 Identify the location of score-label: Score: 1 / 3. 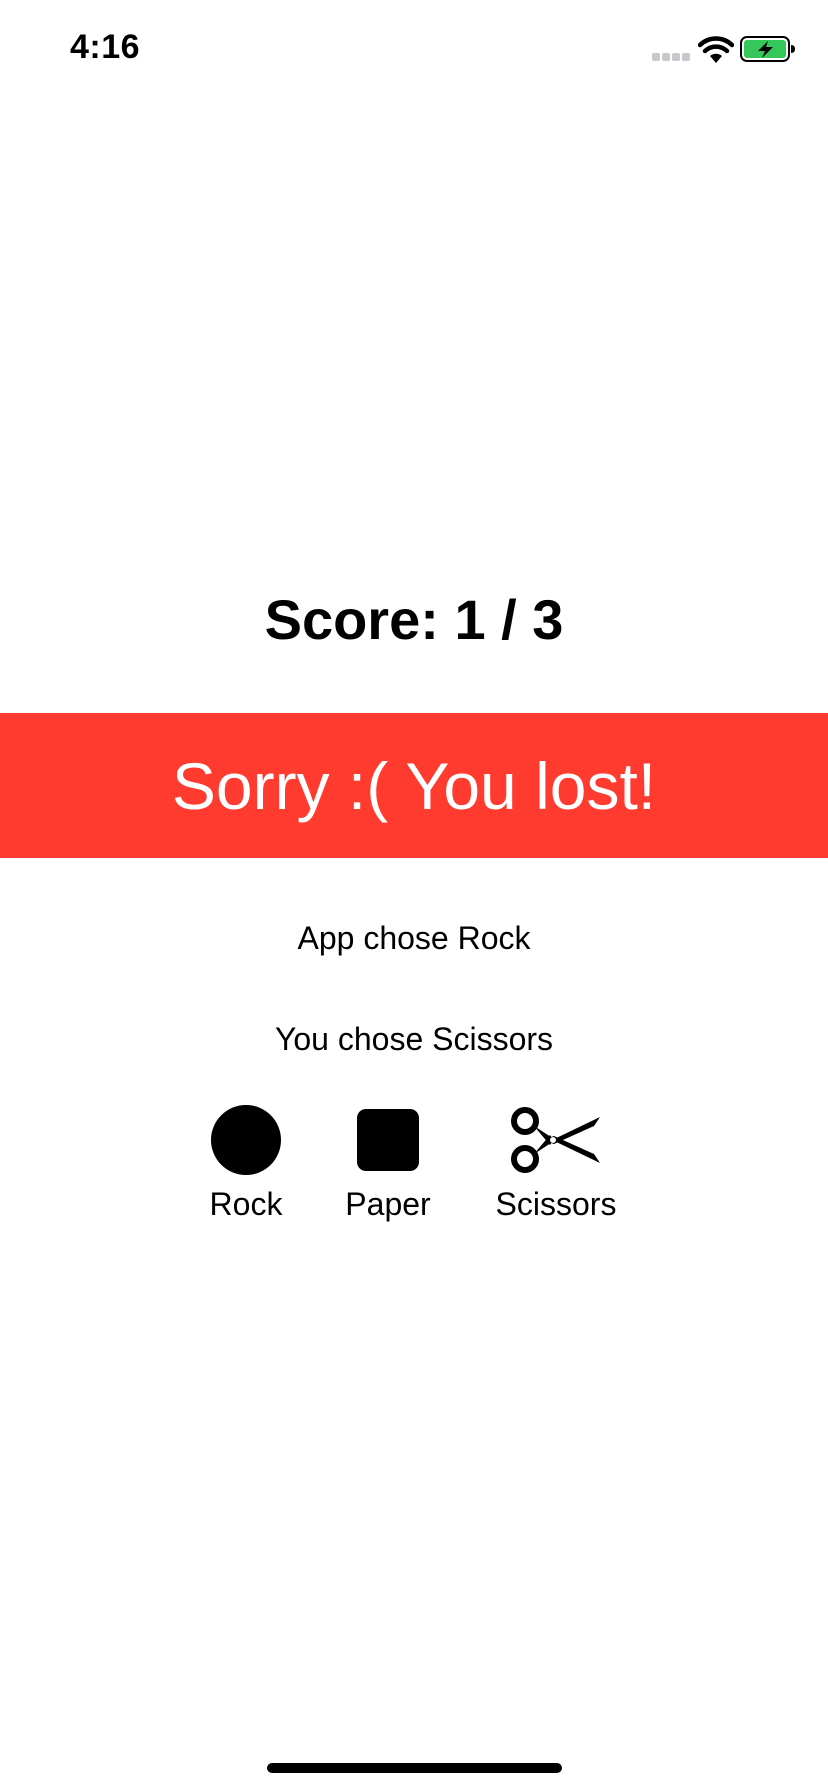
(414, 619).